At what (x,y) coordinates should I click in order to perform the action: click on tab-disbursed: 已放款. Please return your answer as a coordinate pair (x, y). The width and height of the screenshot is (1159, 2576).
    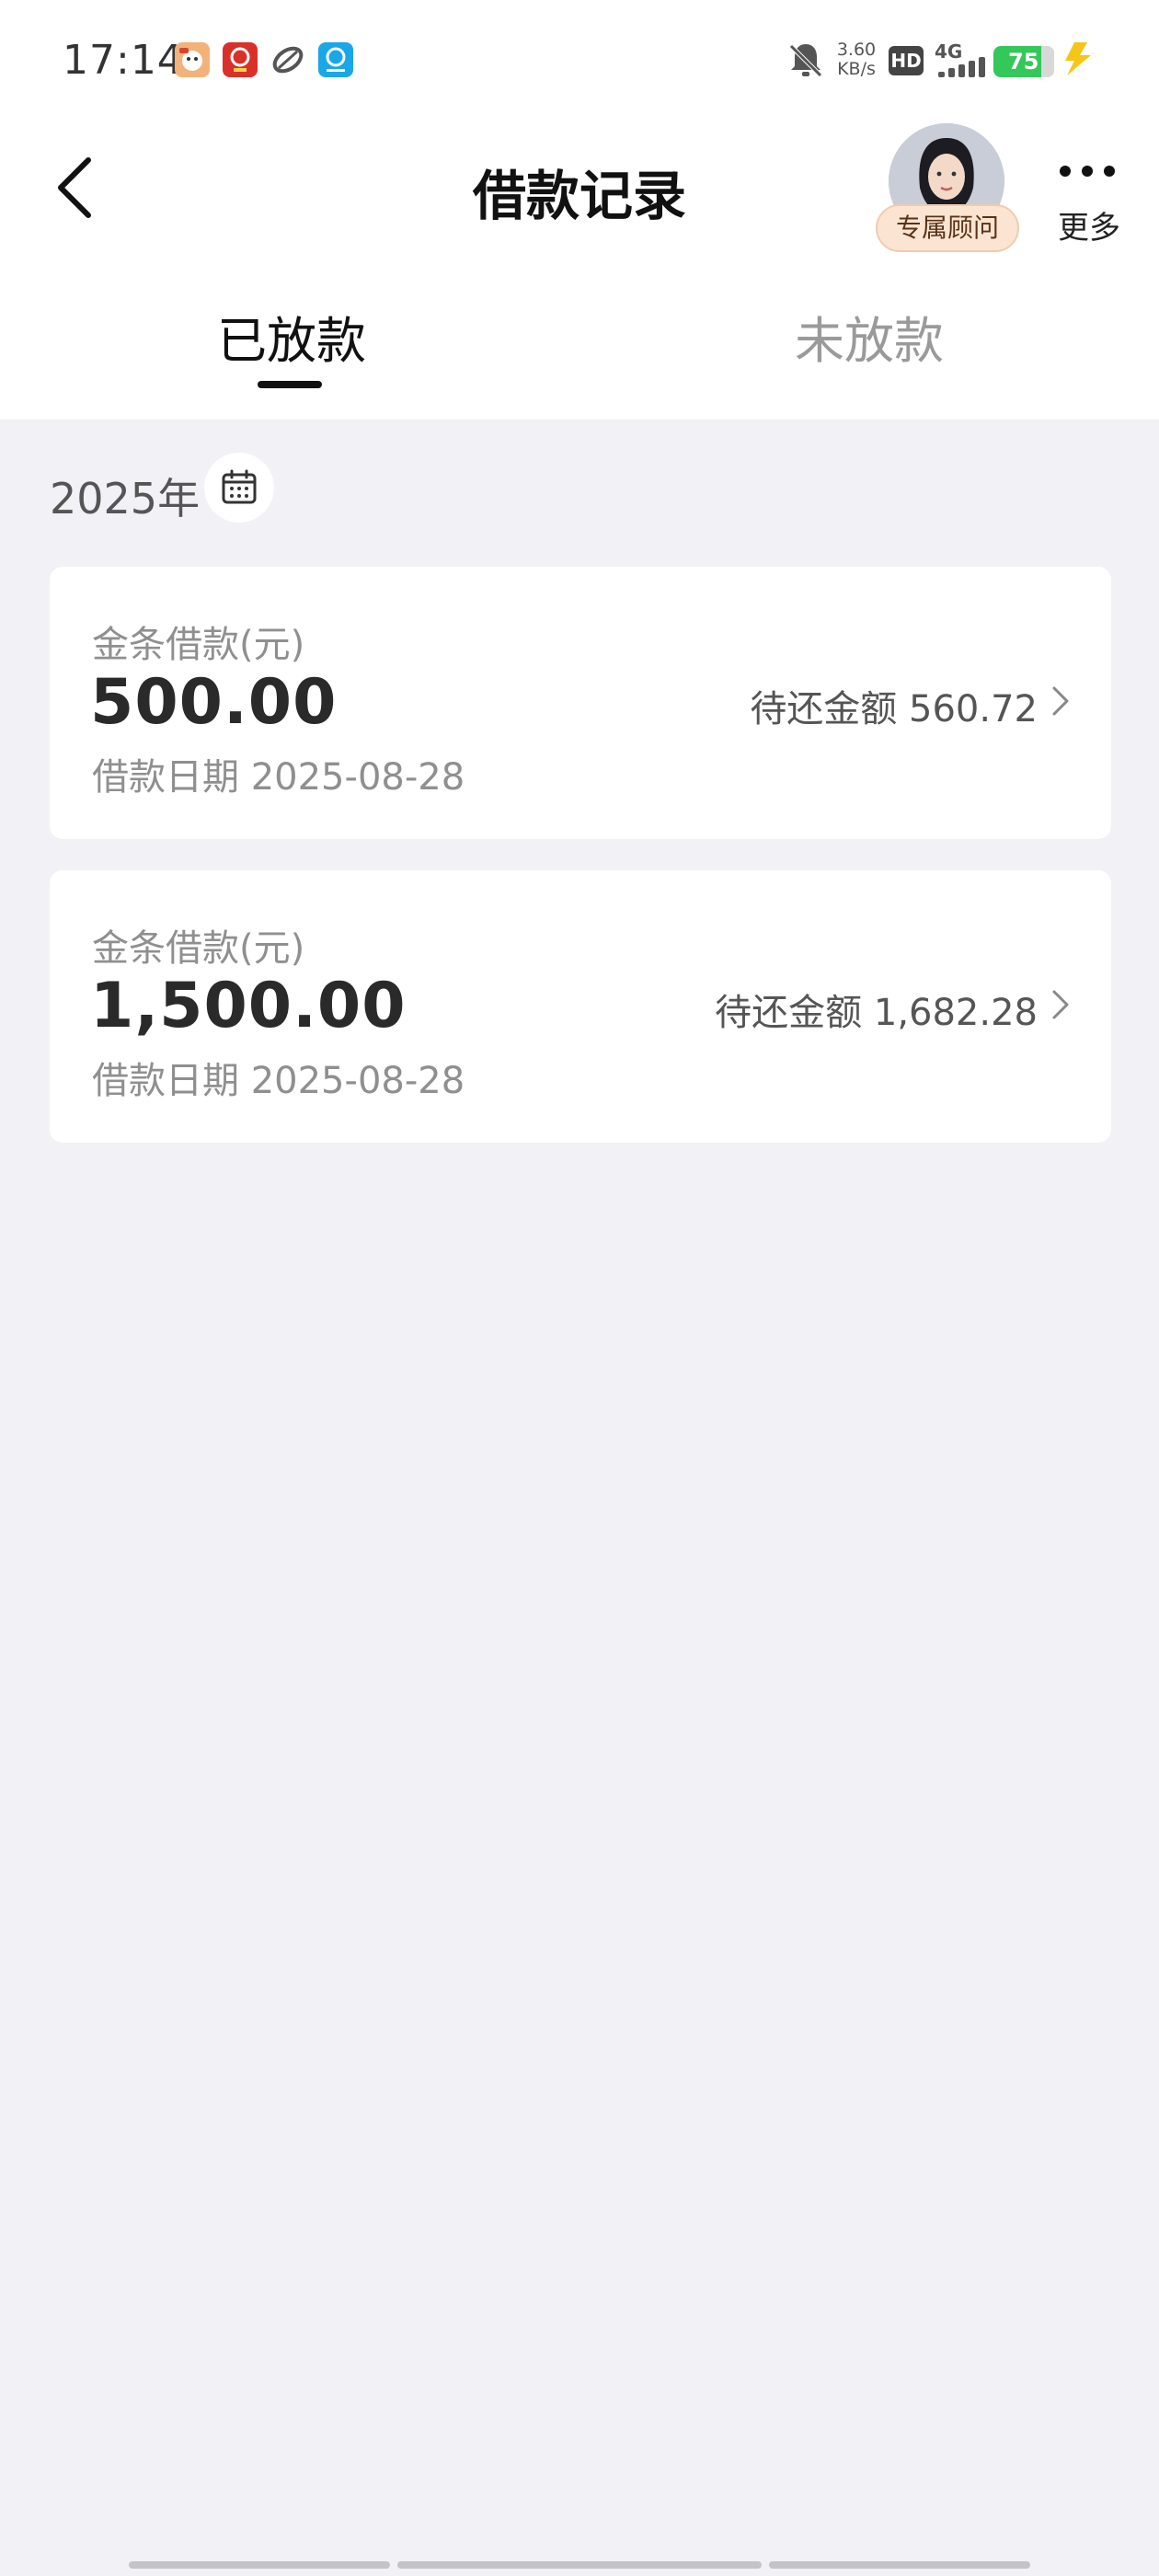
    Looking at the image, I should click on (291, 336).